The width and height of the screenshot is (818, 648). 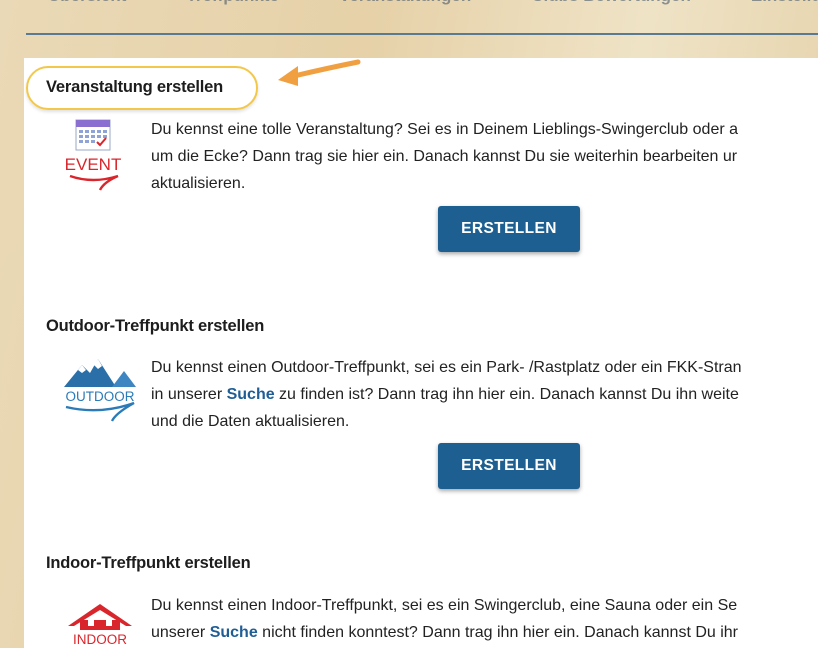 I want to click on search-link-indoor: Suche, so click(x=234, y=632).